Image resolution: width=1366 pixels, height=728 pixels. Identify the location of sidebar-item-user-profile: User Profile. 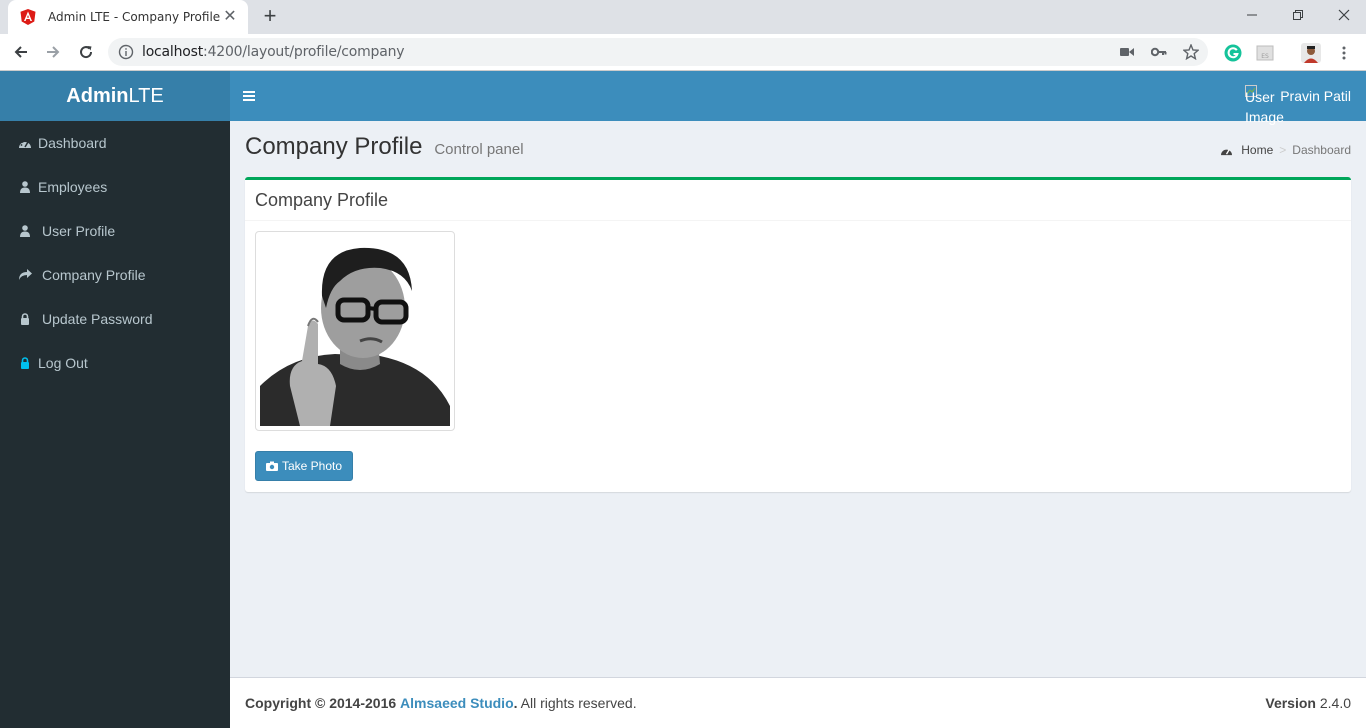
(115, 231).